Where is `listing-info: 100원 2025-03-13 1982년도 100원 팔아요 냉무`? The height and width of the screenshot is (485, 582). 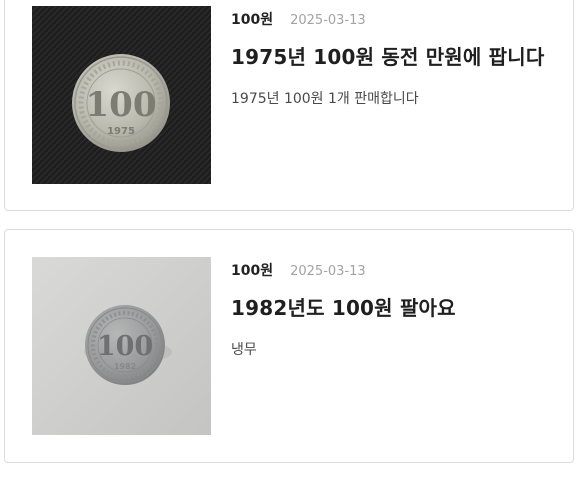
listing-info: 100원 2025-03-13 1982년도 100원 팔아요 냉무 is located at coordinates (396, 309).